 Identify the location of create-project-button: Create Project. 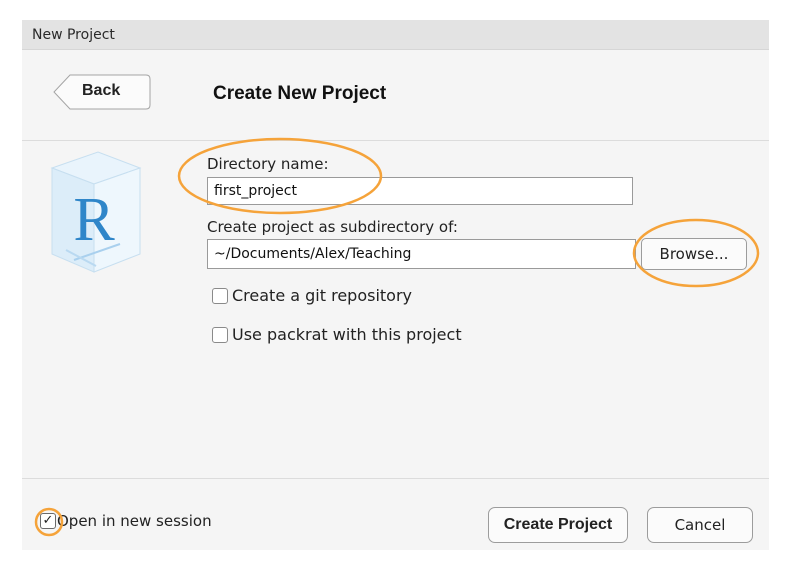
(558, 525).